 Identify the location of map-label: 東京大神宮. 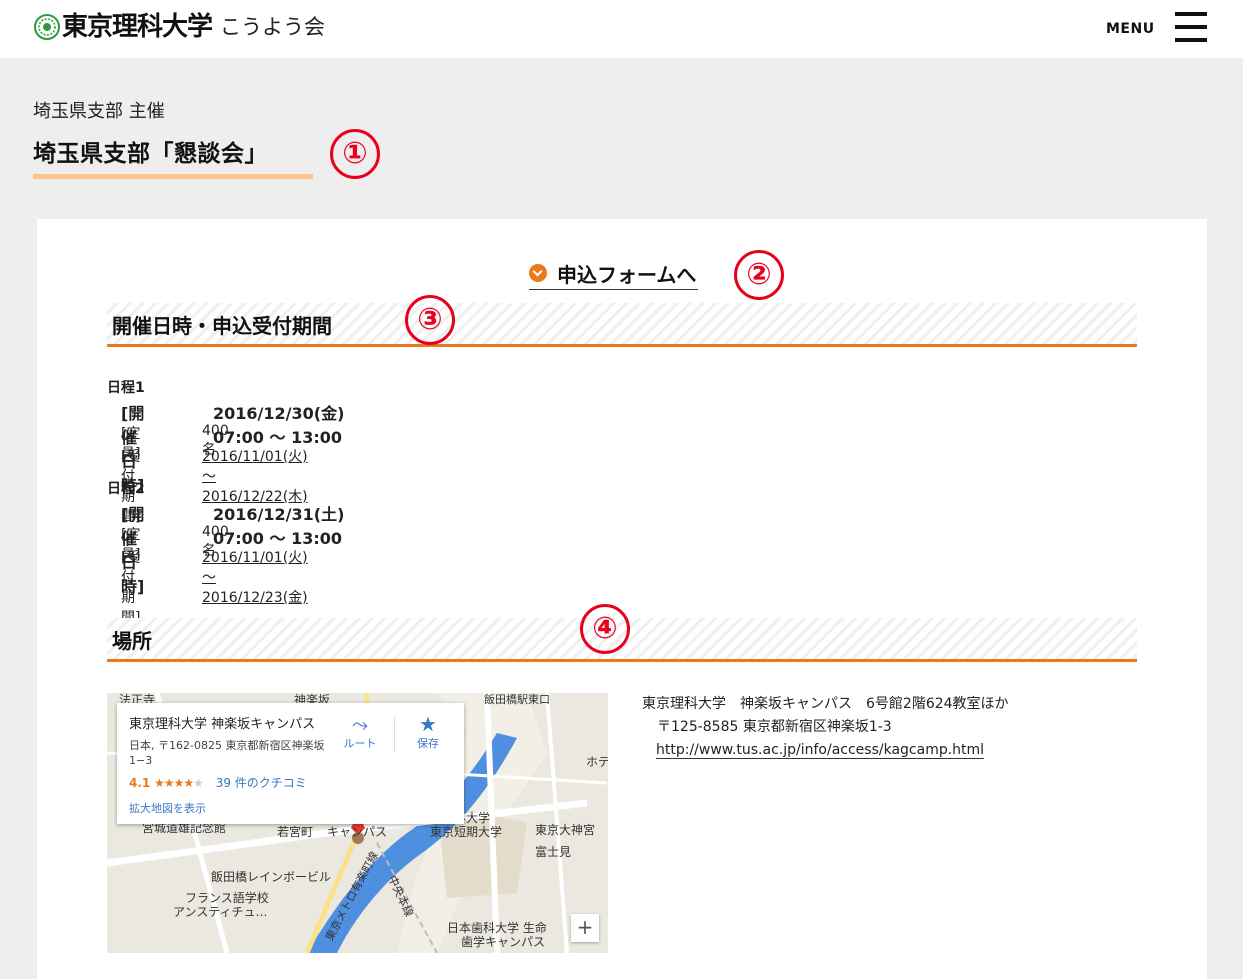
(565, 830).